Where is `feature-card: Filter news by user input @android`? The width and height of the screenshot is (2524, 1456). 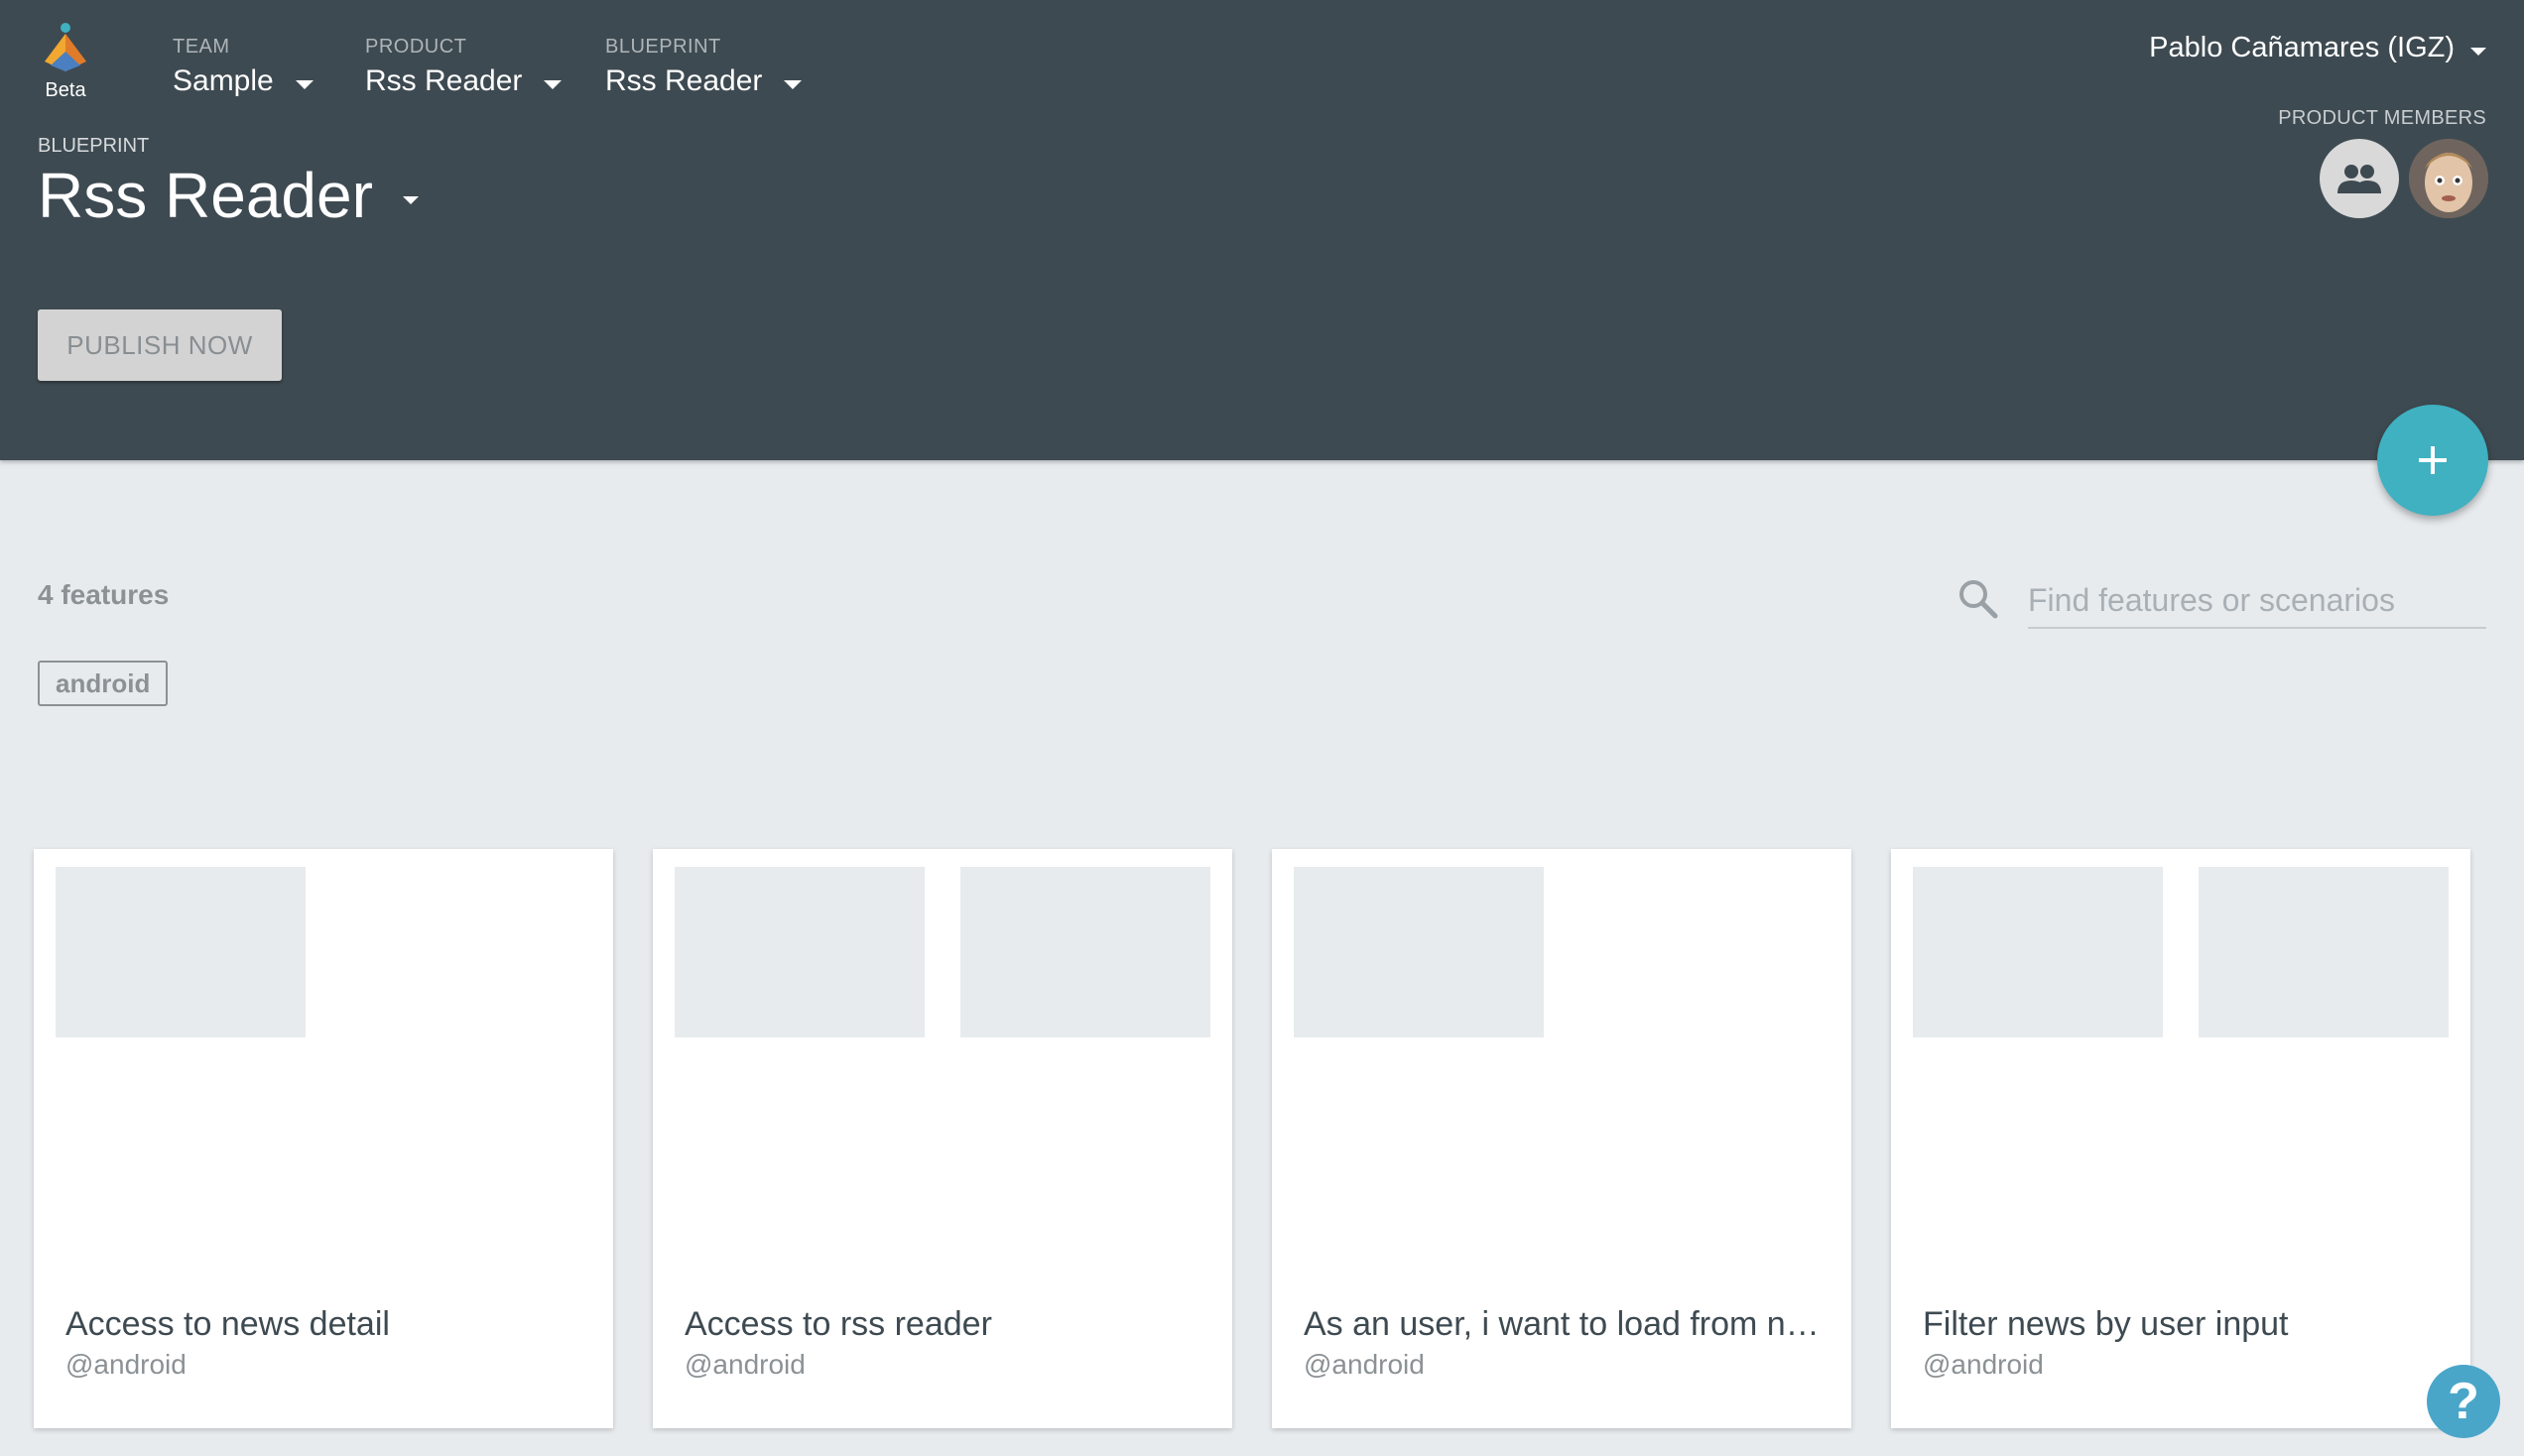 feature-card: Filter news by user input @android is located at coordinates (2180, 1138).